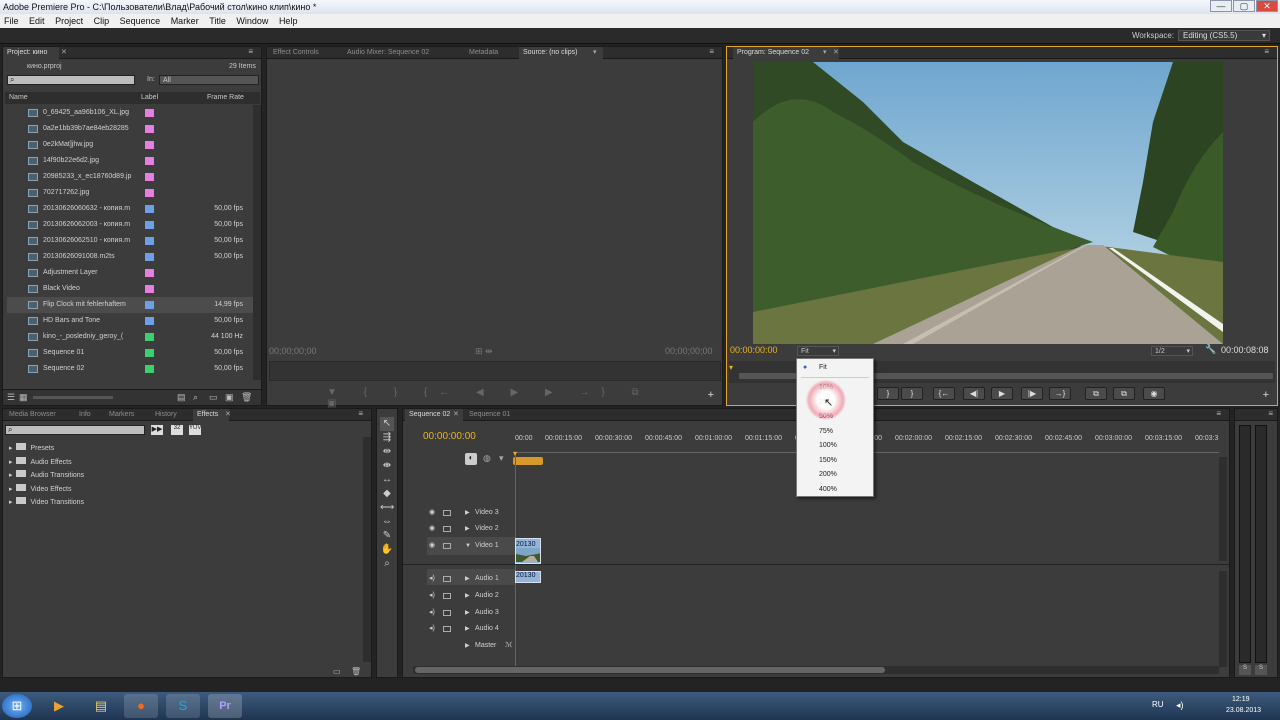  I want to click on tab-audio-mixer: Audio Mixer: Sequence 02, so click(393, 53).